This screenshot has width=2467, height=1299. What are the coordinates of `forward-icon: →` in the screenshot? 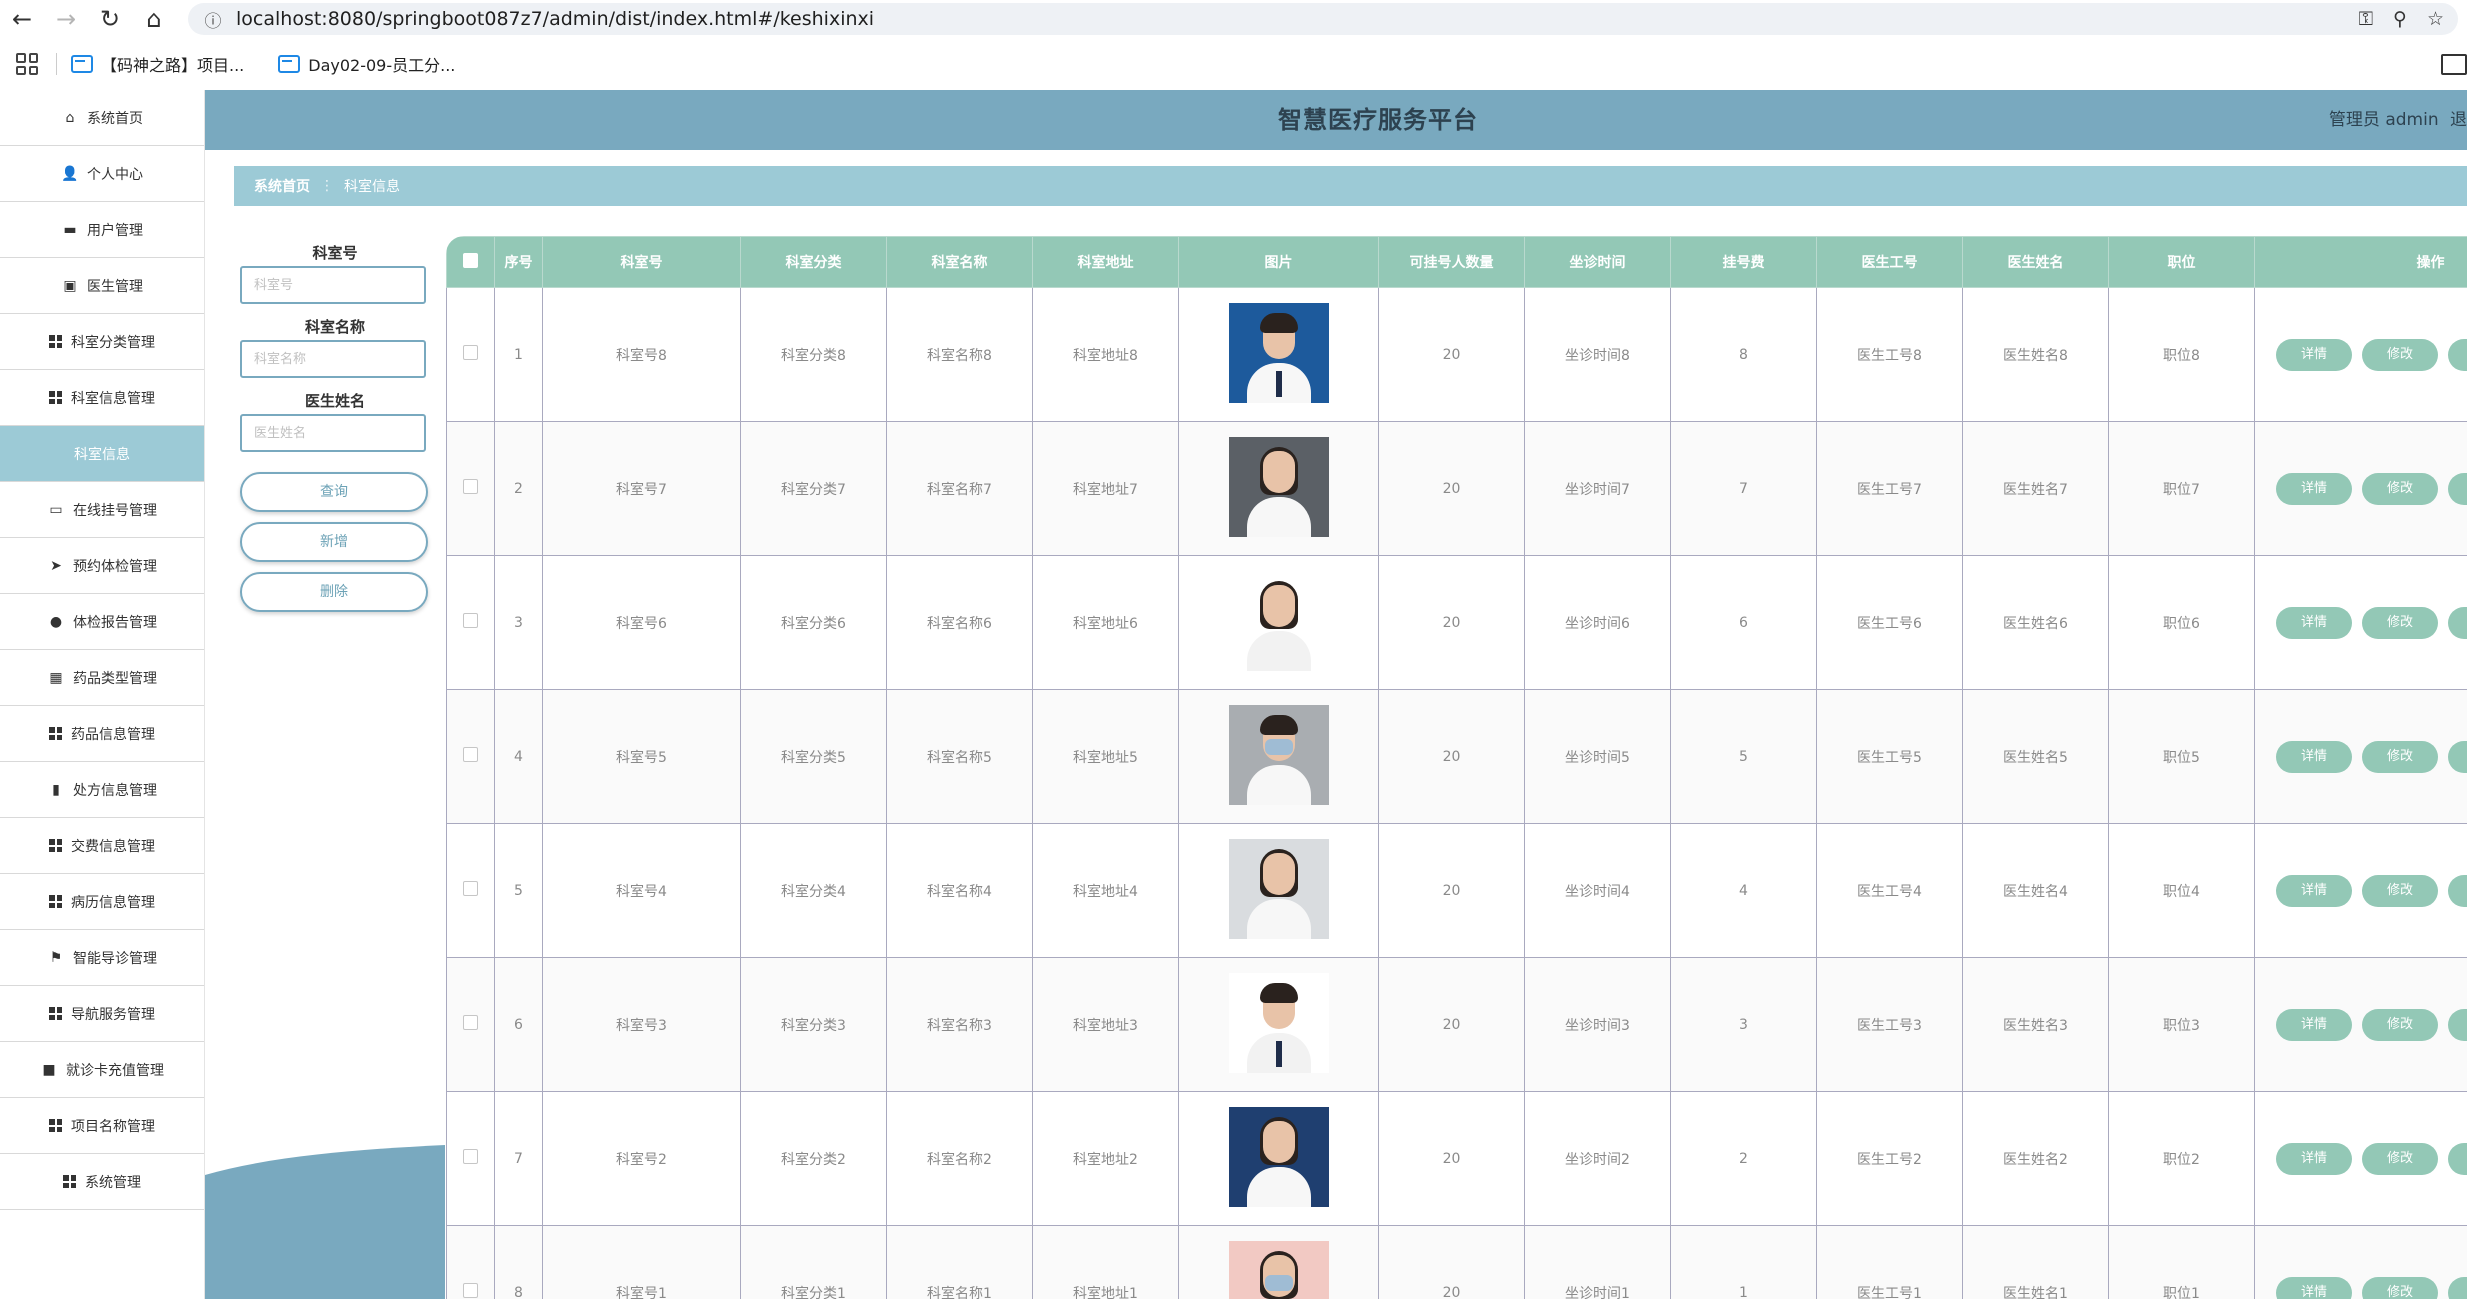 It's located at (66, 19).